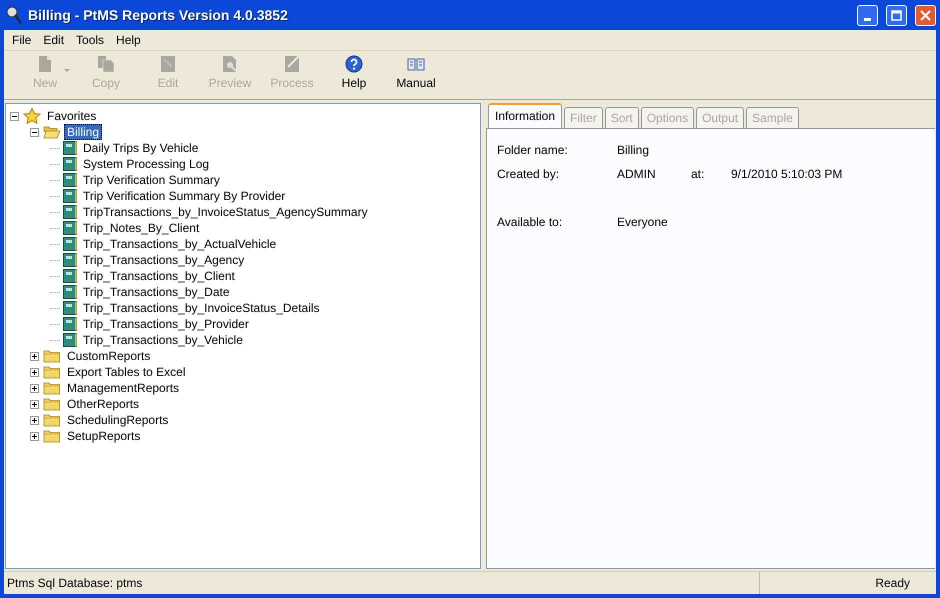  Describe the element at coordinates (698, 175) in the screenshot. I see `field-label: at:` at that location.